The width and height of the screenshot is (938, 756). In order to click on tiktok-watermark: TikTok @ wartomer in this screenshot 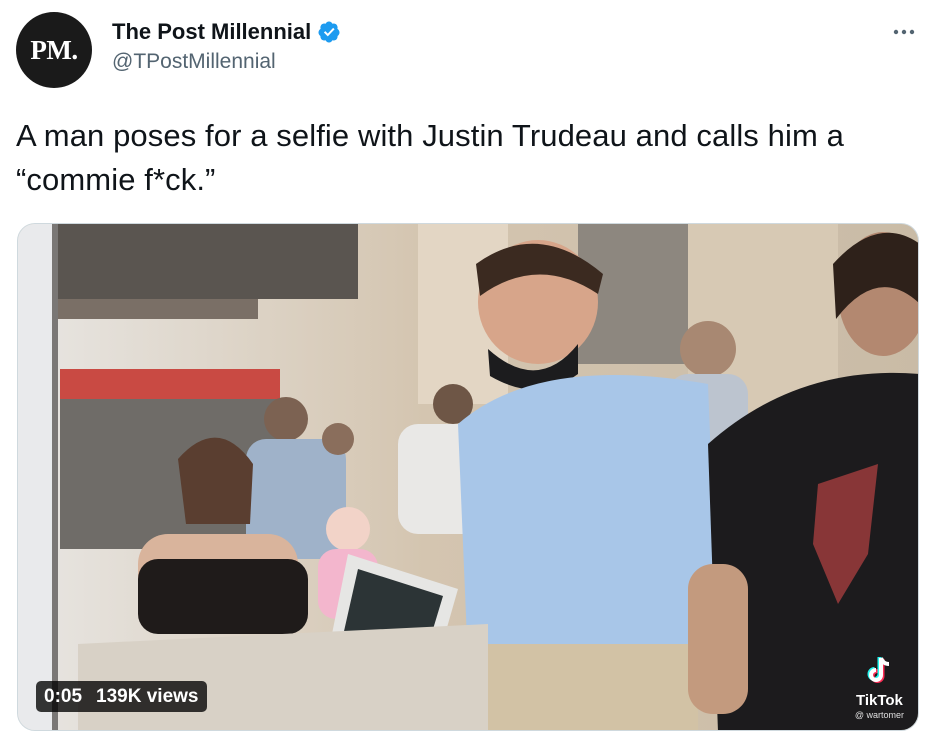, I will do `click(879, 687)`.